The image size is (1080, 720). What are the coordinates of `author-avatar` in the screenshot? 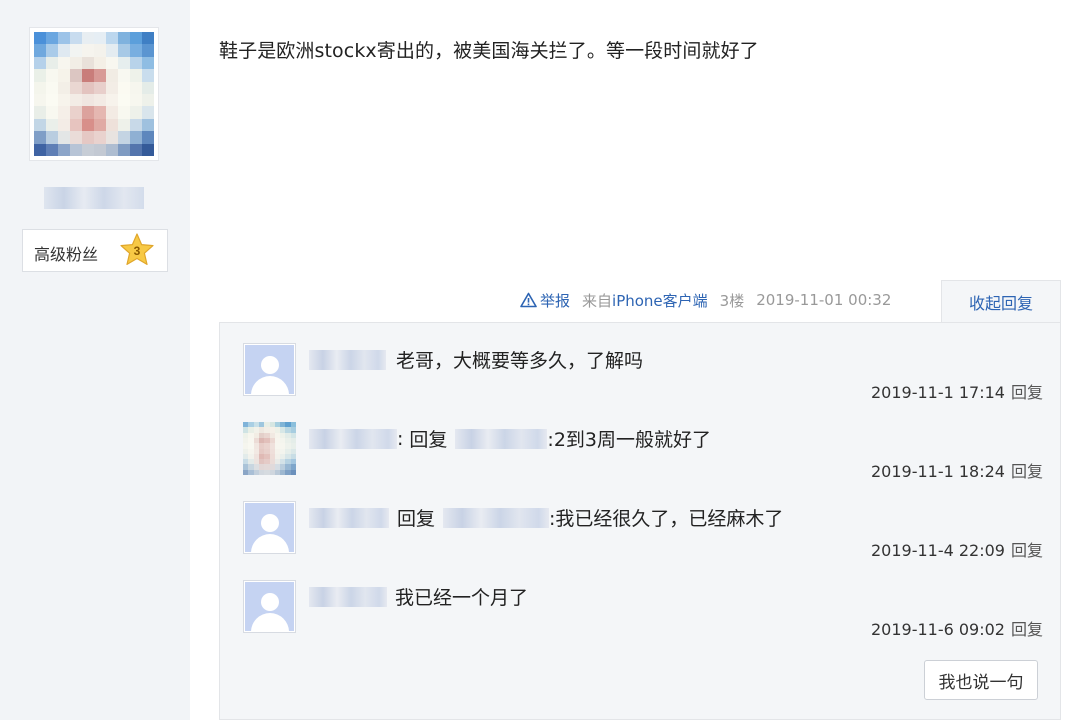 It's located at (94, 94).